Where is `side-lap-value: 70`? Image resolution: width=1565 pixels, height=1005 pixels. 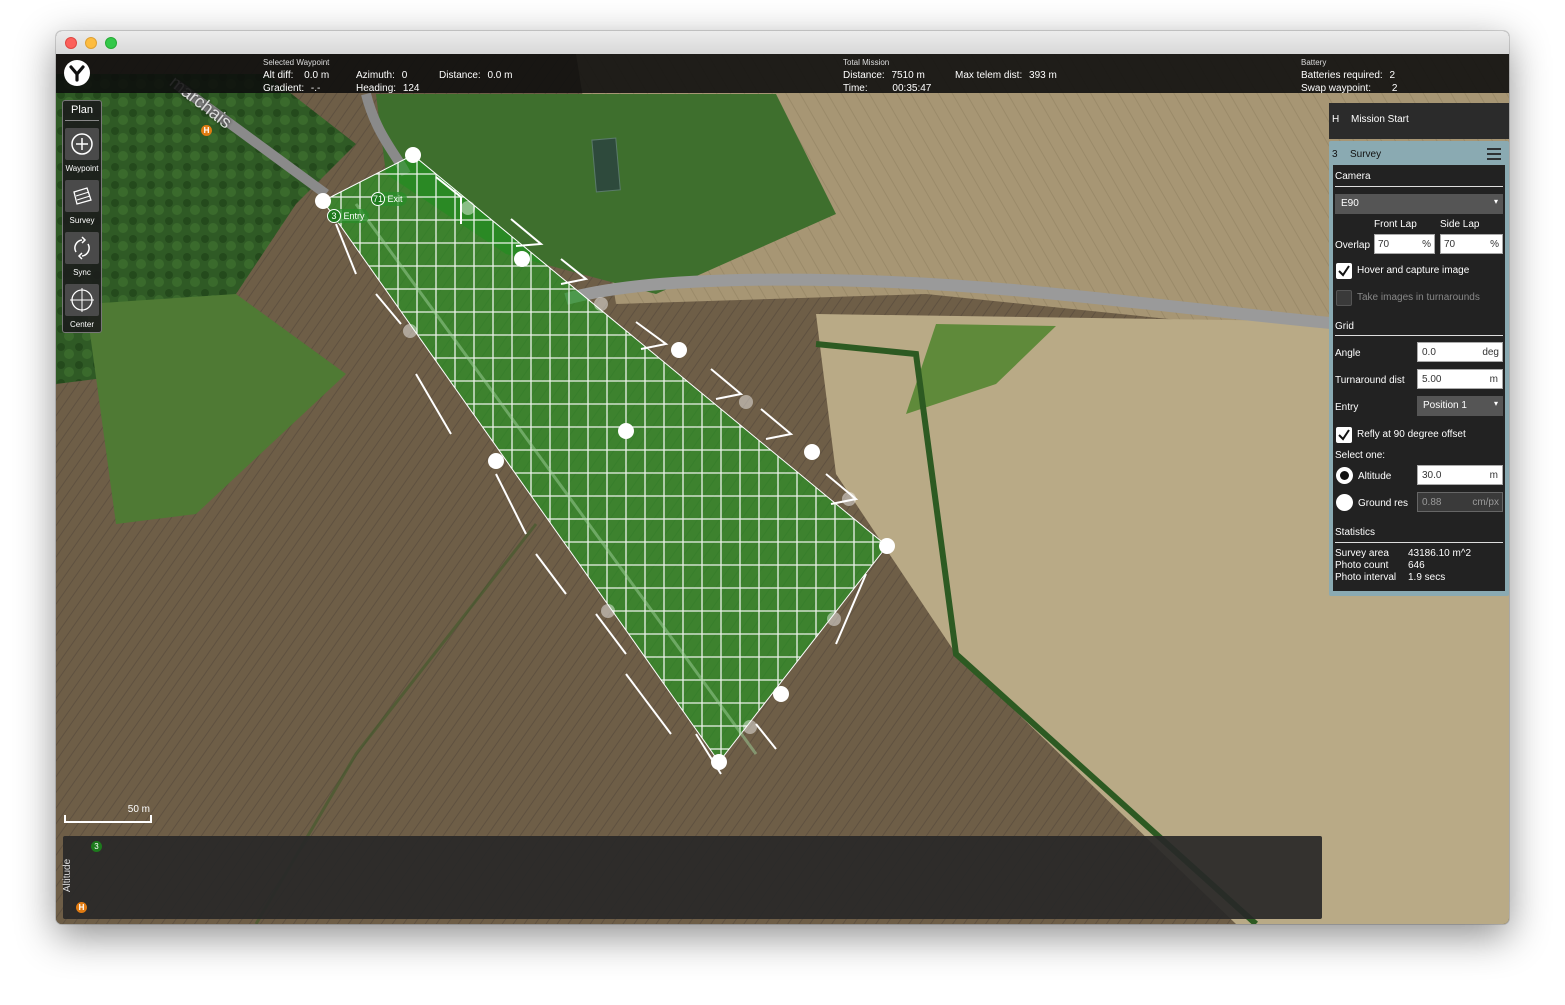
side-lap-value: 70 is located at coordinates (1450, 244).